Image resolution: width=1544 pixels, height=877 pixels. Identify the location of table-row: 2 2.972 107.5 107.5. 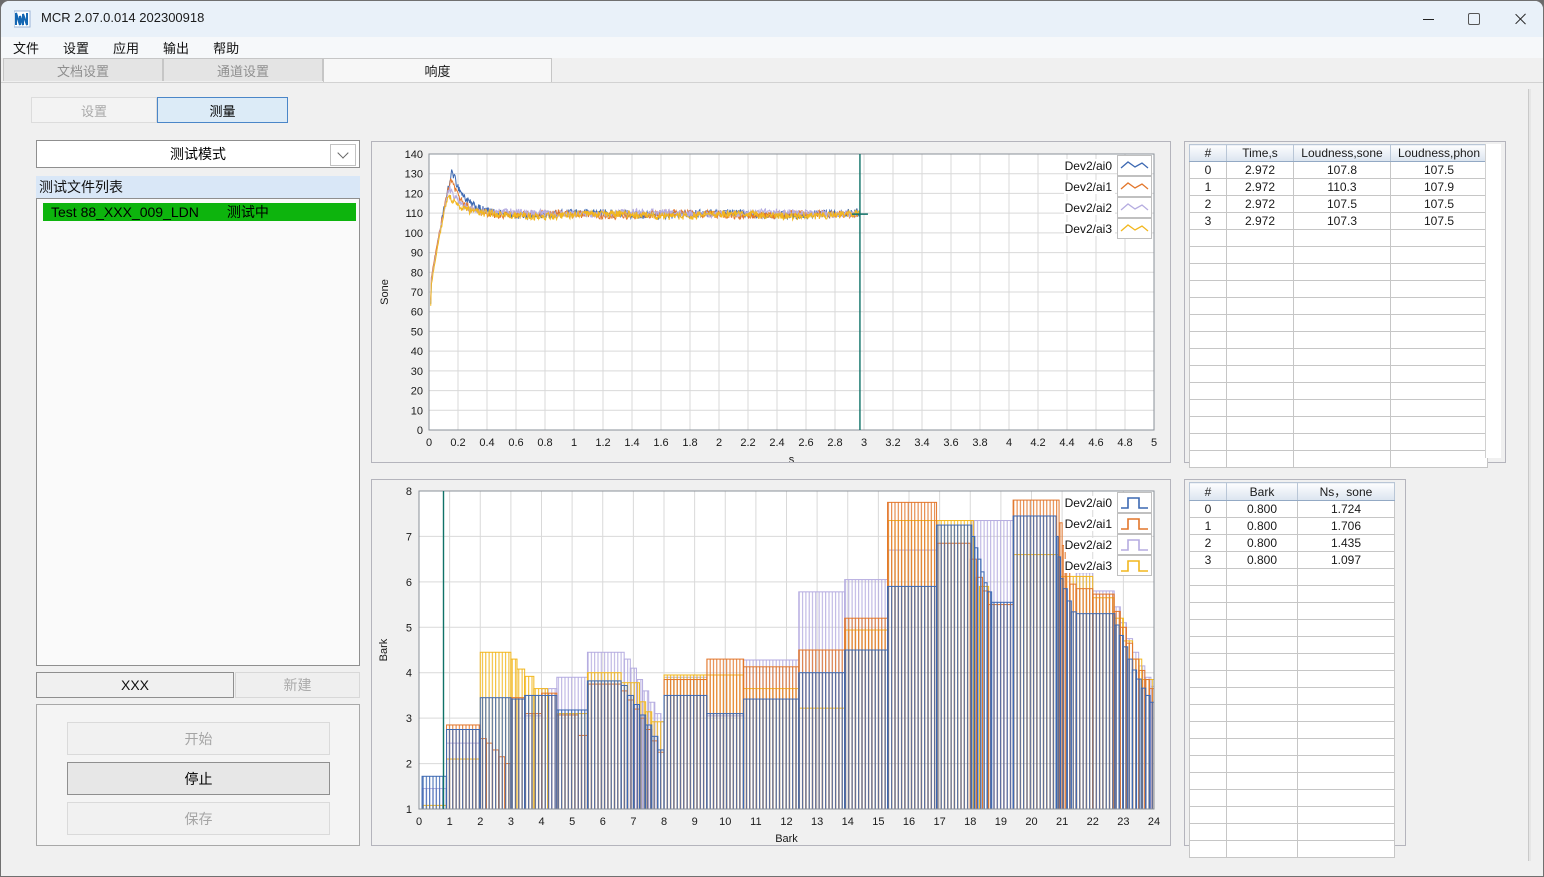
(1338, 204).